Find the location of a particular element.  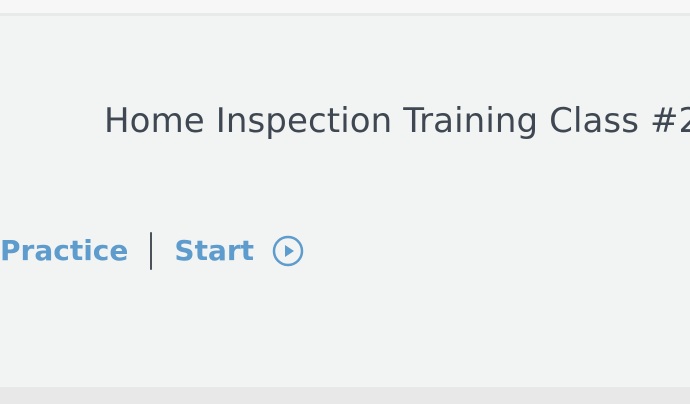

actions-separator is located at coordinates (151, 251).